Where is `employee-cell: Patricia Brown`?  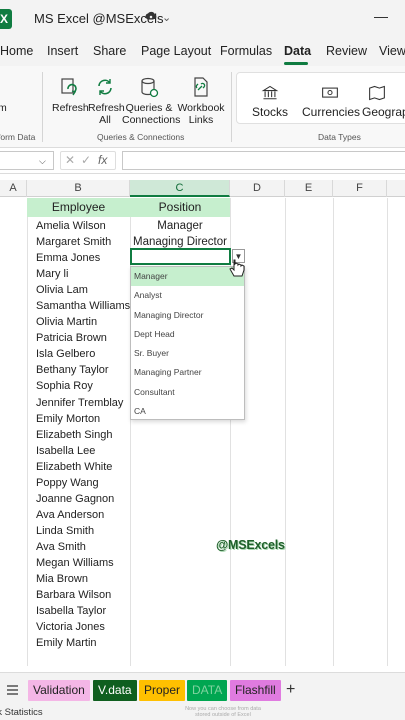 employee-cell: Patricia Brown is located at coordinates (83, 338).